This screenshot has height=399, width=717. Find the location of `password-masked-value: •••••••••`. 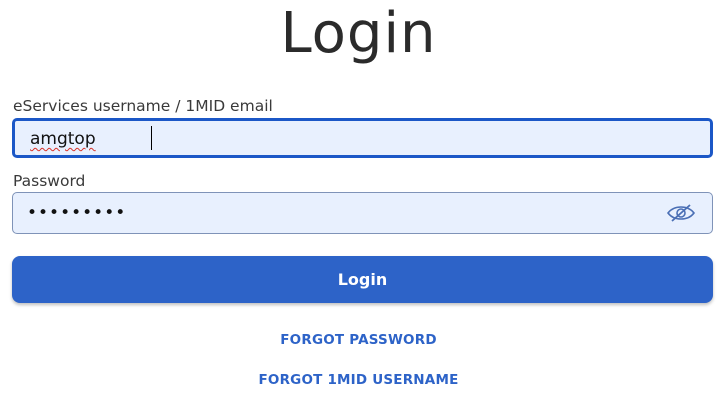

password-masked-value: ••••••••• is located at coordinates (77, 213).